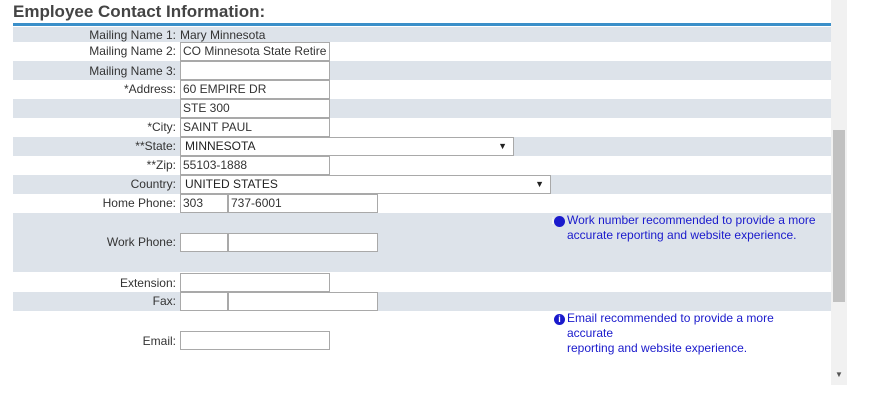 The width and height of the screenshot is (875, 415). I want to click on mailing-name-3-input, so click(255, 70).